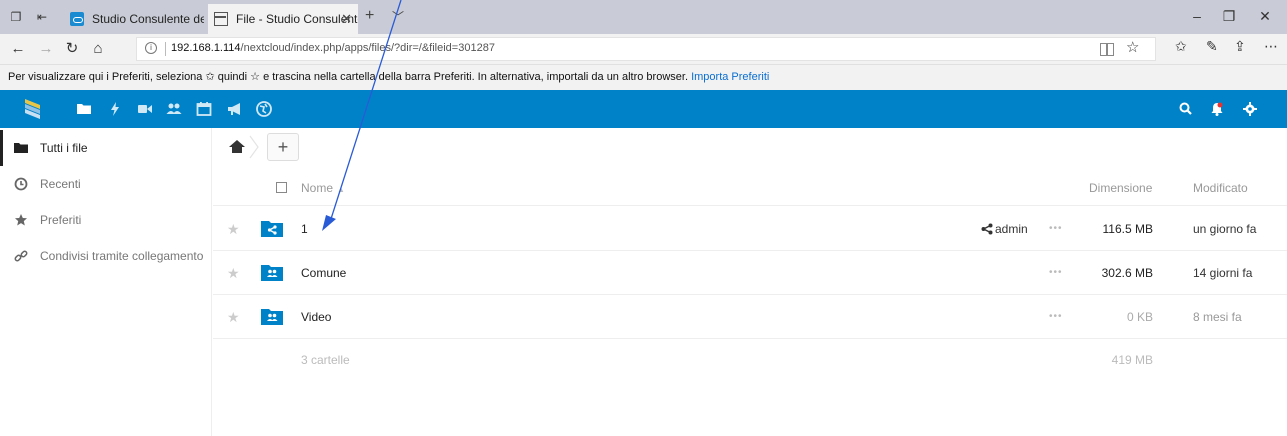  What do you see at coordinates (304, 229) in the screenshot?
I see `file-name: 1` at bounding box center [304, 229].